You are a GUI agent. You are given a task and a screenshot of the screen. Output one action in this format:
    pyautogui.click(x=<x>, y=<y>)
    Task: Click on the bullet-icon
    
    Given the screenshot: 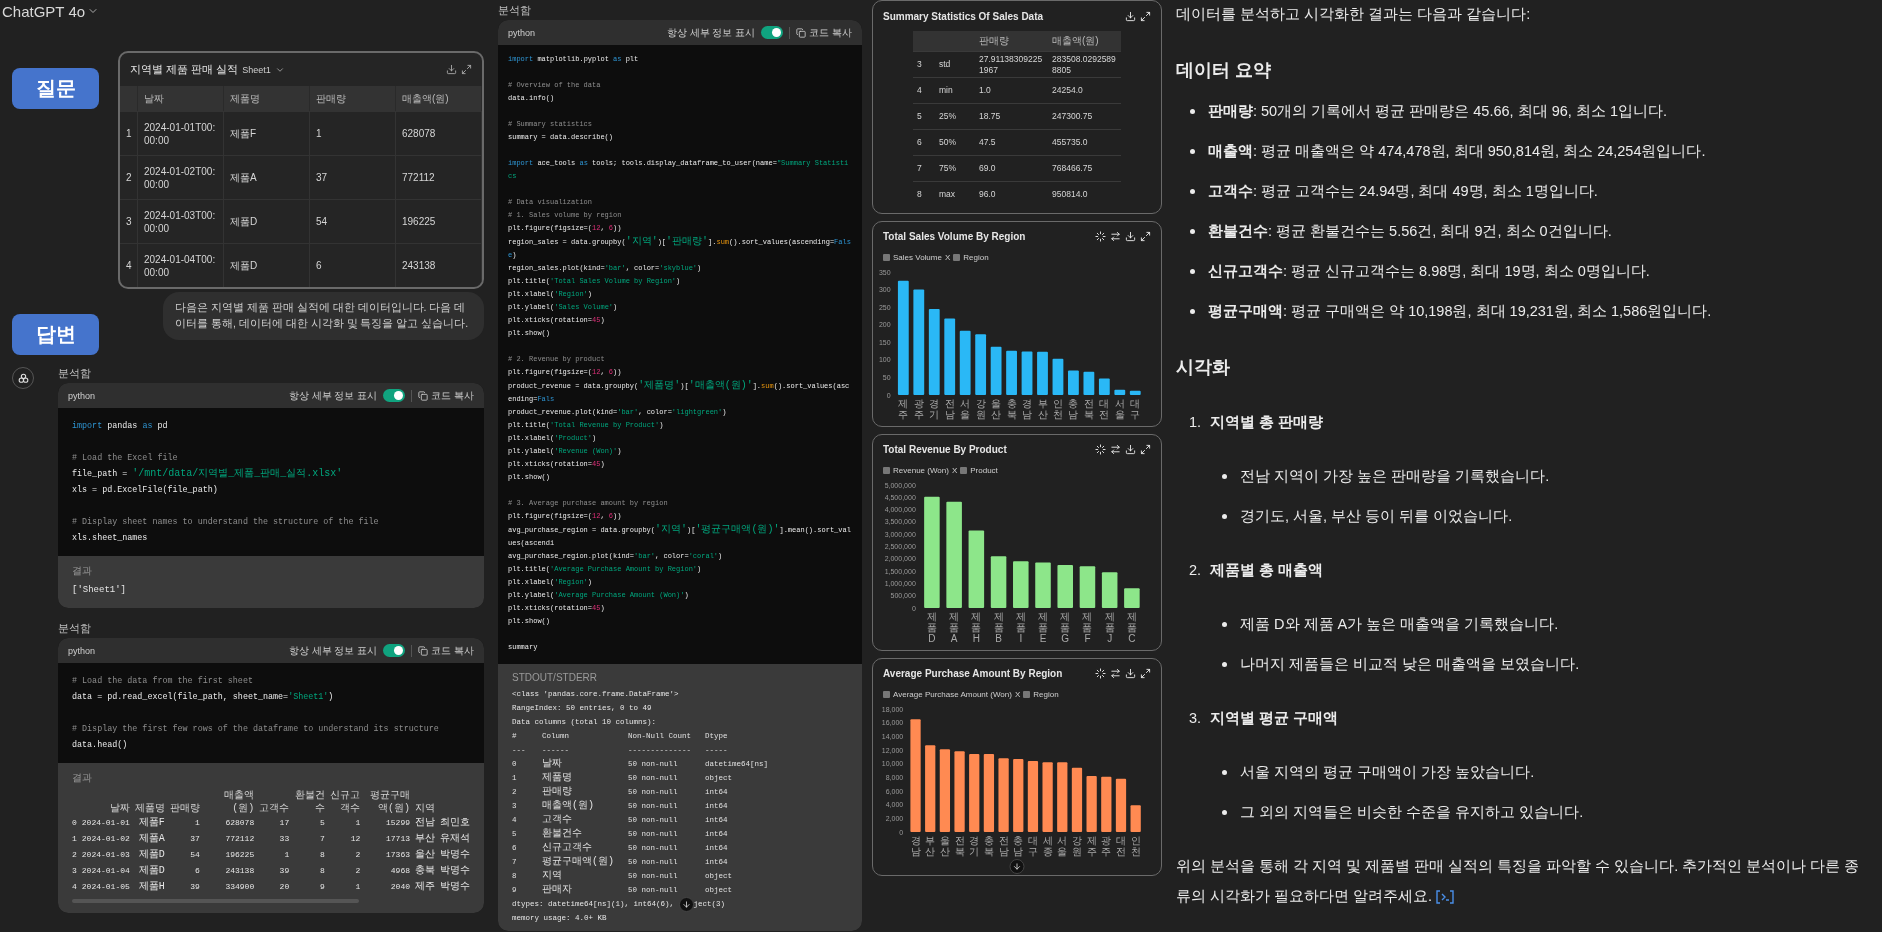 What is the action you would take?
    pyautogui.click(x=1224, y=812)
    